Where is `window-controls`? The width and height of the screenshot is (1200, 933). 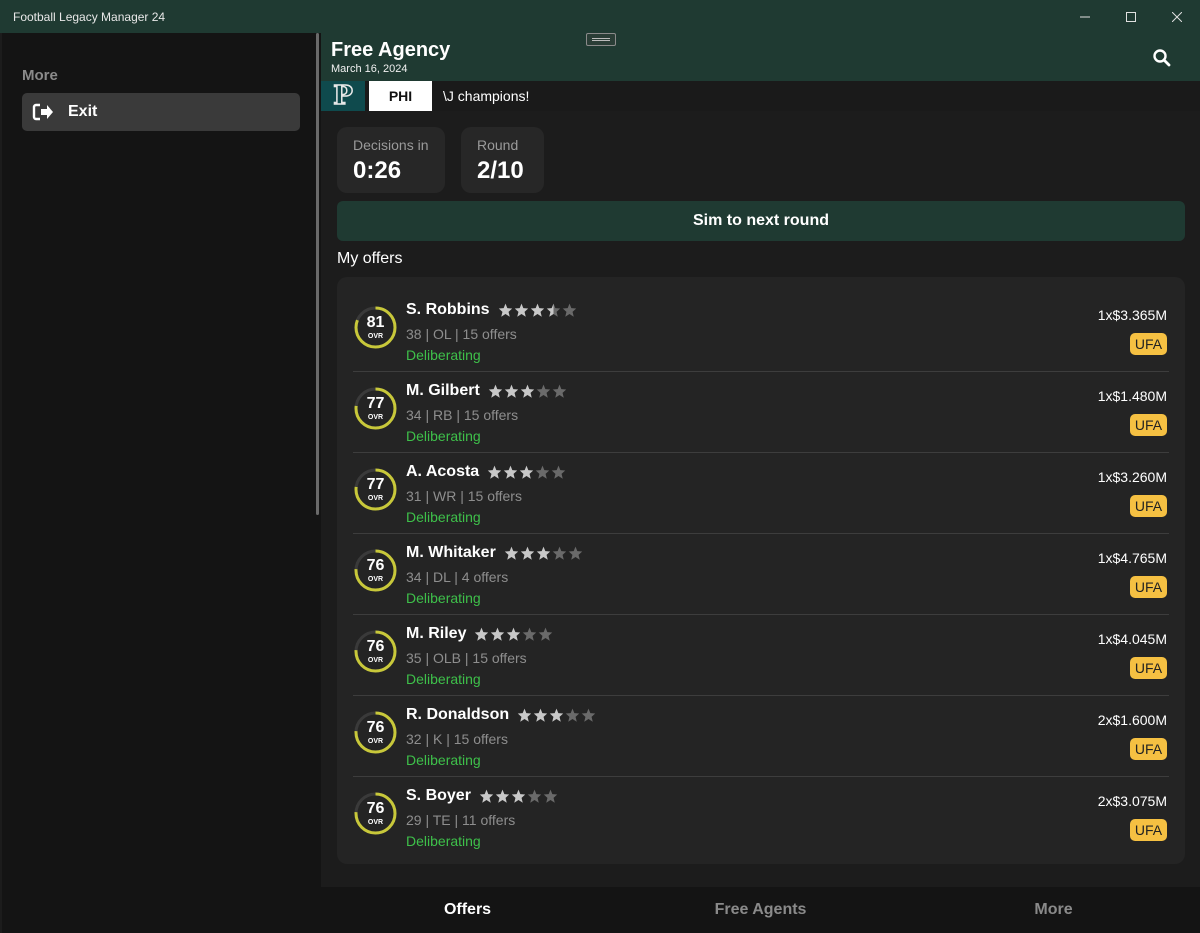 window-controls is located at coordinates (1131, 16).